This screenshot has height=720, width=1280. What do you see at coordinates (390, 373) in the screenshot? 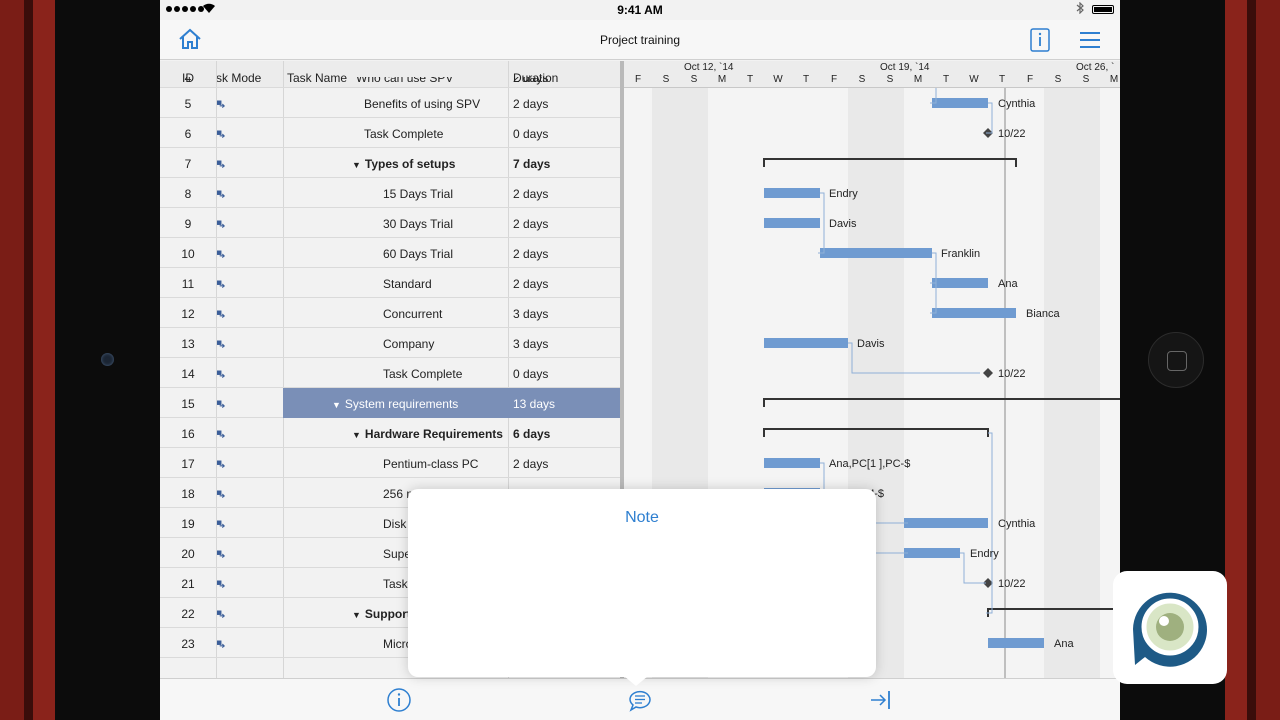
I see `table-row: 14 Task Complete 0 days` at bounding box center [390, 373].